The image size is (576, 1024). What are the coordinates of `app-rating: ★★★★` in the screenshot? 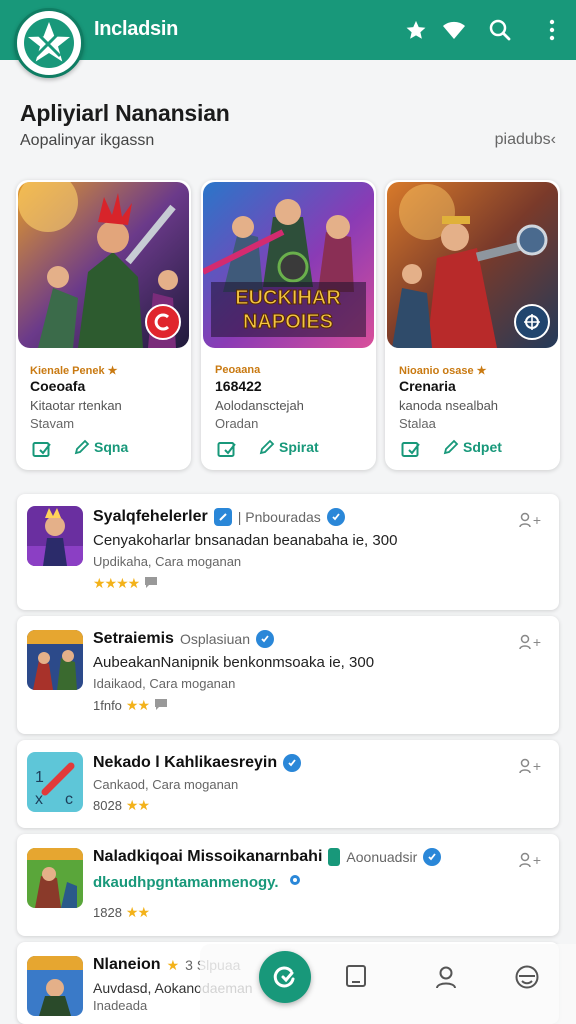 It's located at (126, 583).